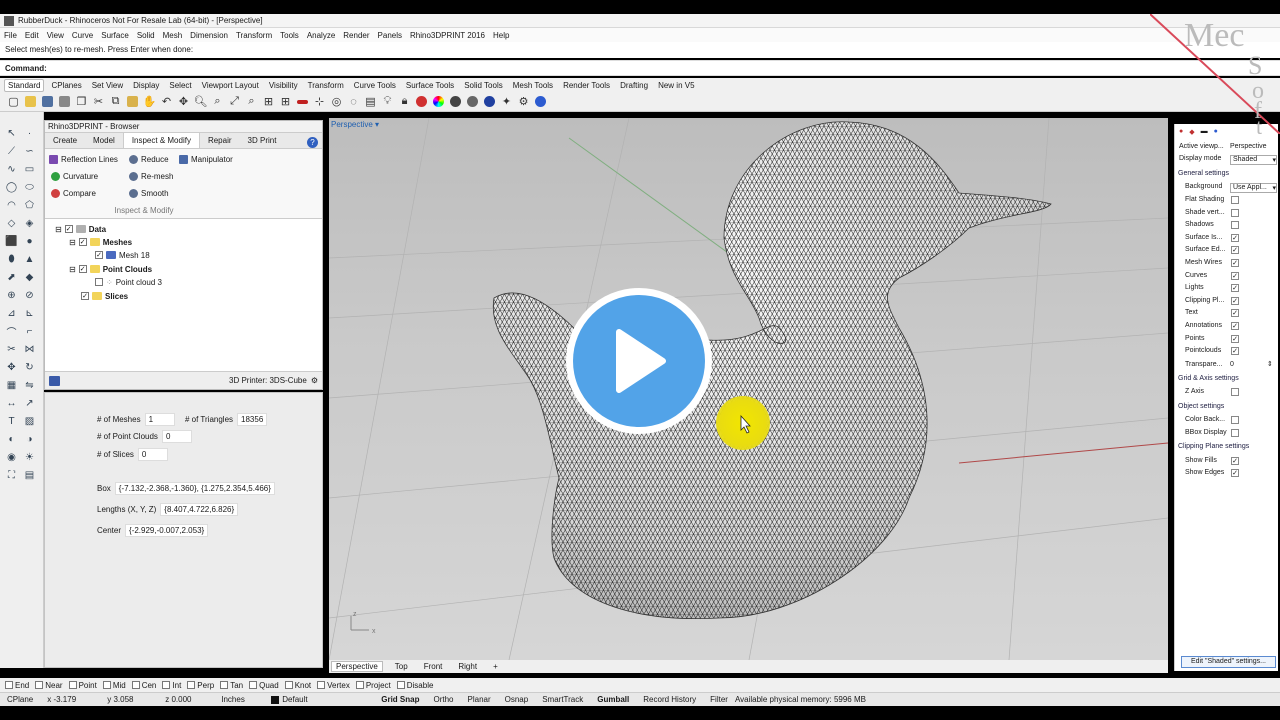 This screenshot has width=1280, height=720. What do you see at coordinates (80, 229) in the screenshot?
I see `tree-item-data: ⊟ ✓ Data` at bounding box center [80, 229].